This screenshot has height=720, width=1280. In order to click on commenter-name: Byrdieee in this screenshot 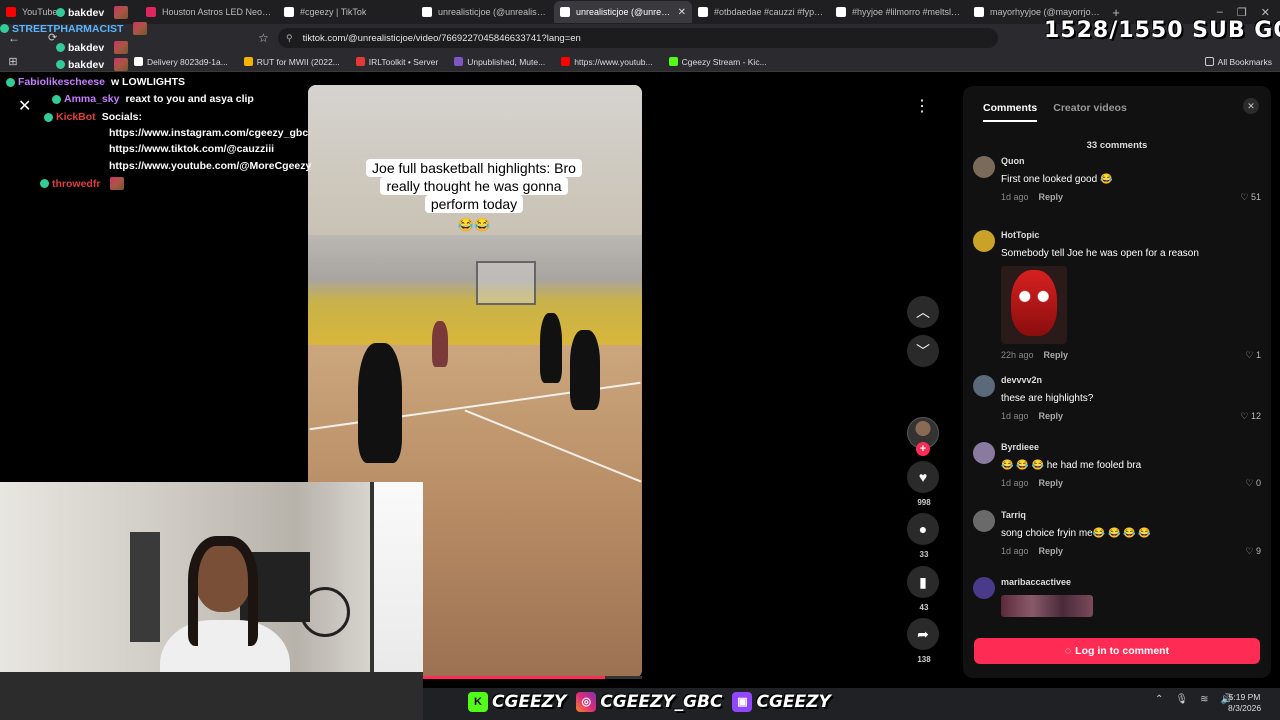, I will do `click(1020, 447)`.